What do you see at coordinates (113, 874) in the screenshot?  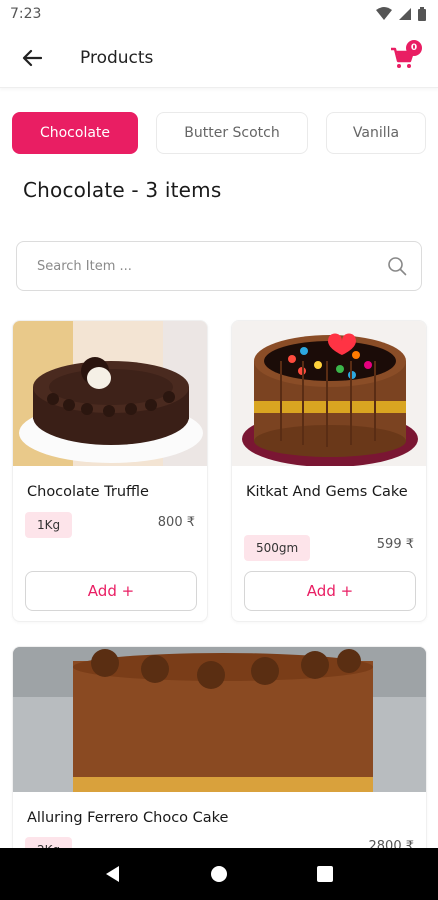 I see `nav-back-icon` at bounding box center [113, 874].